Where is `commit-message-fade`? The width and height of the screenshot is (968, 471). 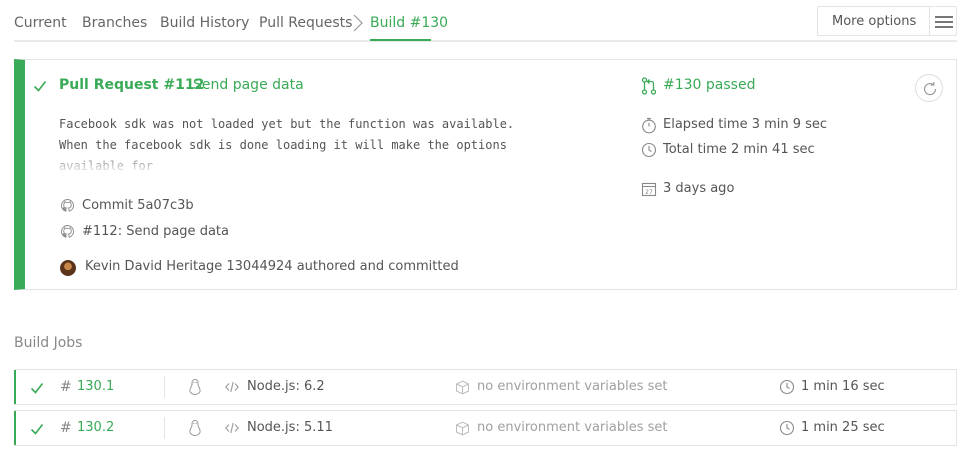 commit-message-fade is located at coordinates (319, 163).